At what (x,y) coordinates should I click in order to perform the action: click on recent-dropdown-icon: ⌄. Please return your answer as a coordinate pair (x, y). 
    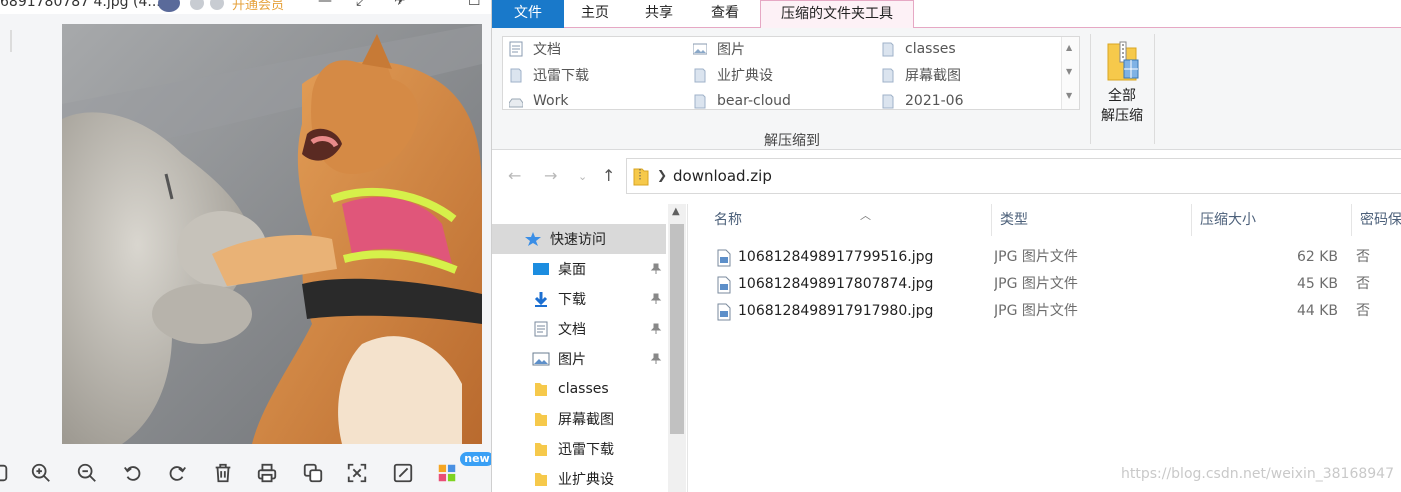
    Looking at the image, I should click on (582, 176).